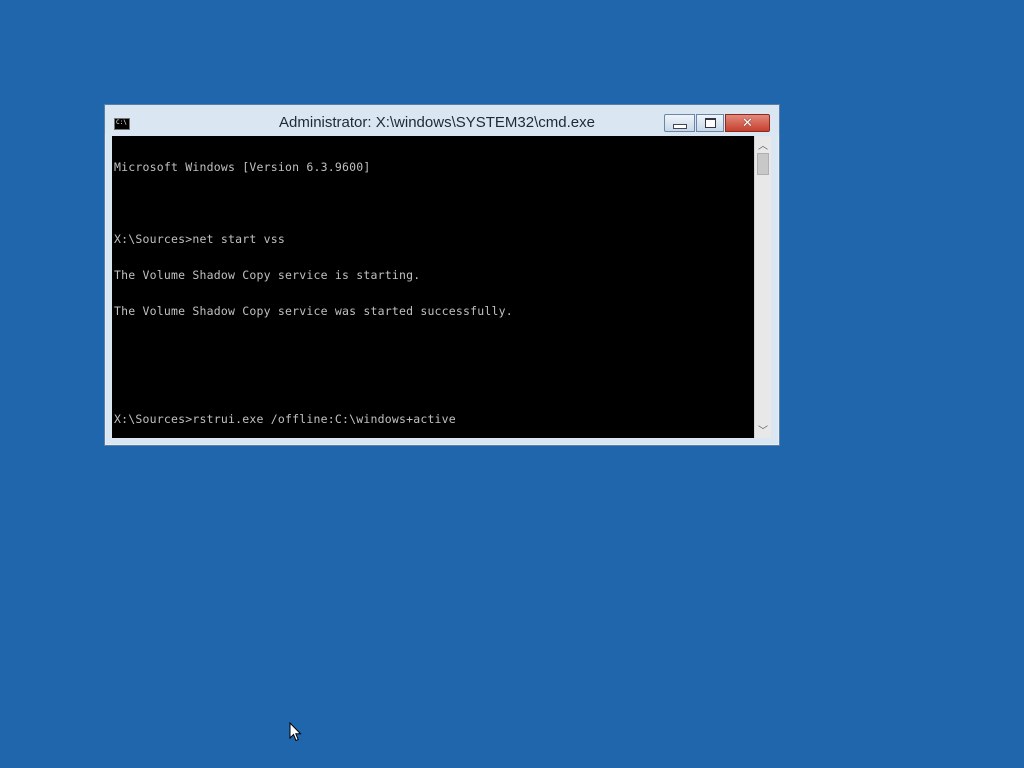 This screenshot has width=1024, height=768. I want to click on chevron-up-icon: ︿, so click(763, 146).